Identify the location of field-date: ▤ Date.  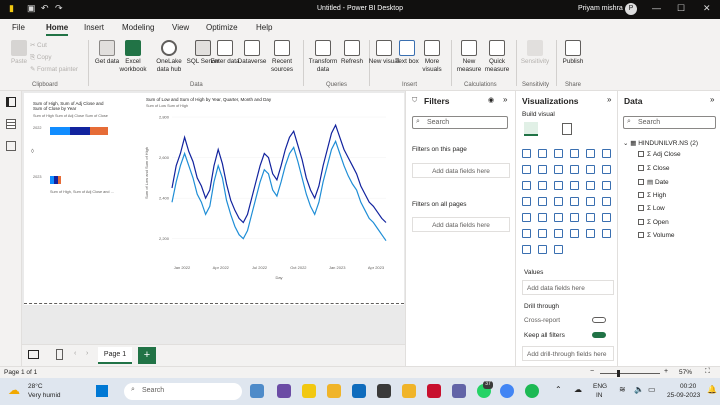
(653, 182).